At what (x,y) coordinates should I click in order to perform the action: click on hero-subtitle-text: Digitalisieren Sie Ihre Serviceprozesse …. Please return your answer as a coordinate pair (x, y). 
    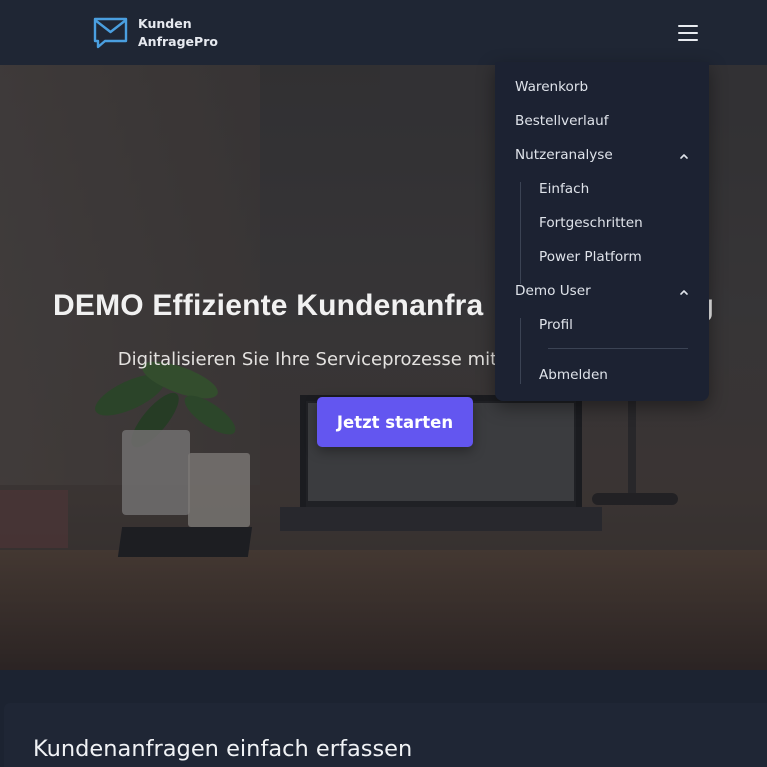
    Looking at the image, I should click on (307, 359).